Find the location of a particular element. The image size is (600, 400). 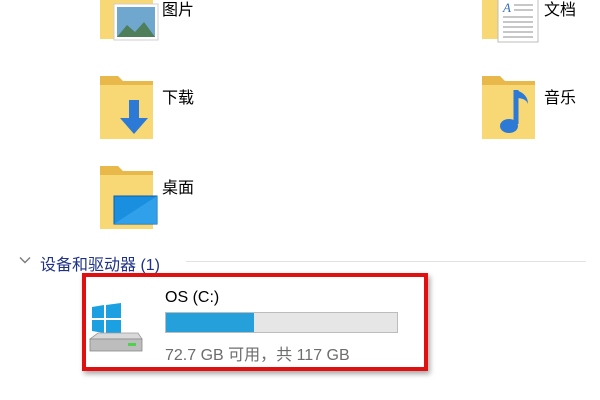

folder-label: 图片 is located at coordinates (178, 10).